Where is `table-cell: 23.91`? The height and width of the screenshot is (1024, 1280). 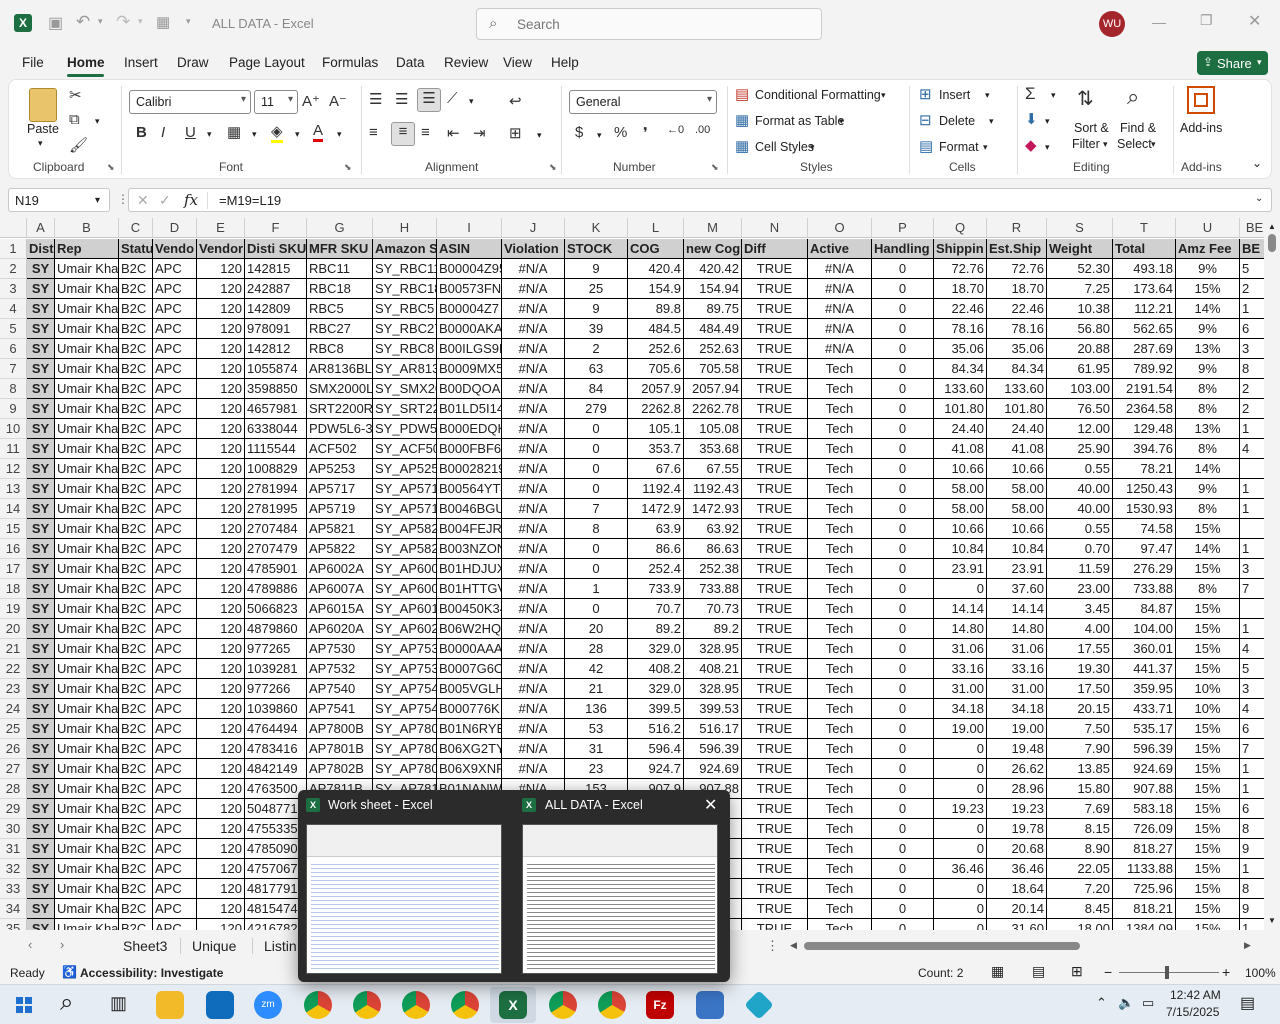 table-cell: 23.91 is located at coordinates (960, 569).